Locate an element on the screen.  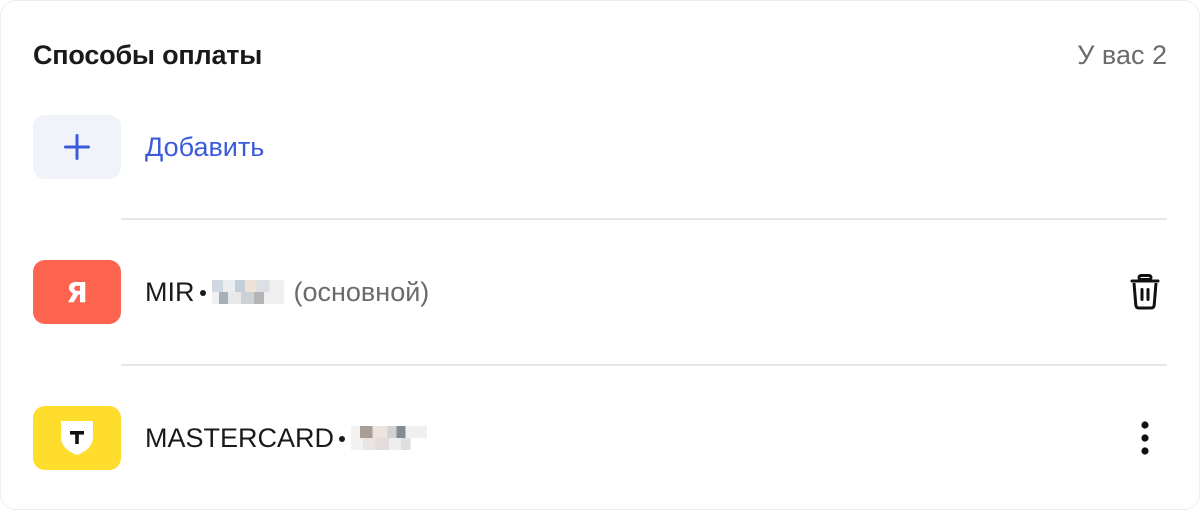
trash-icon is located at coordinates (1145, 292).